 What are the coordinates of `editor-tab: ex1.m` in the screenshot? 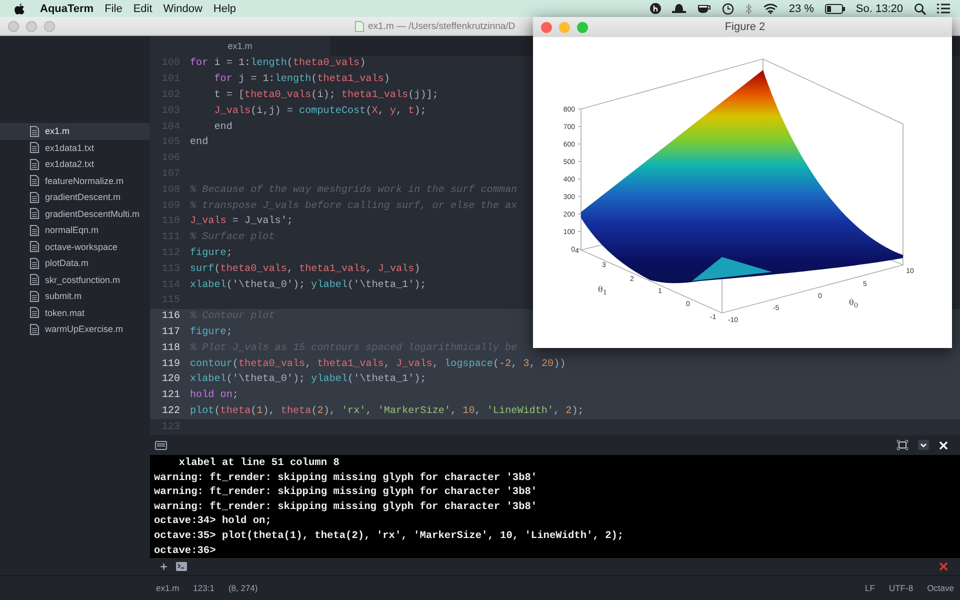 It's located at (240, 46).